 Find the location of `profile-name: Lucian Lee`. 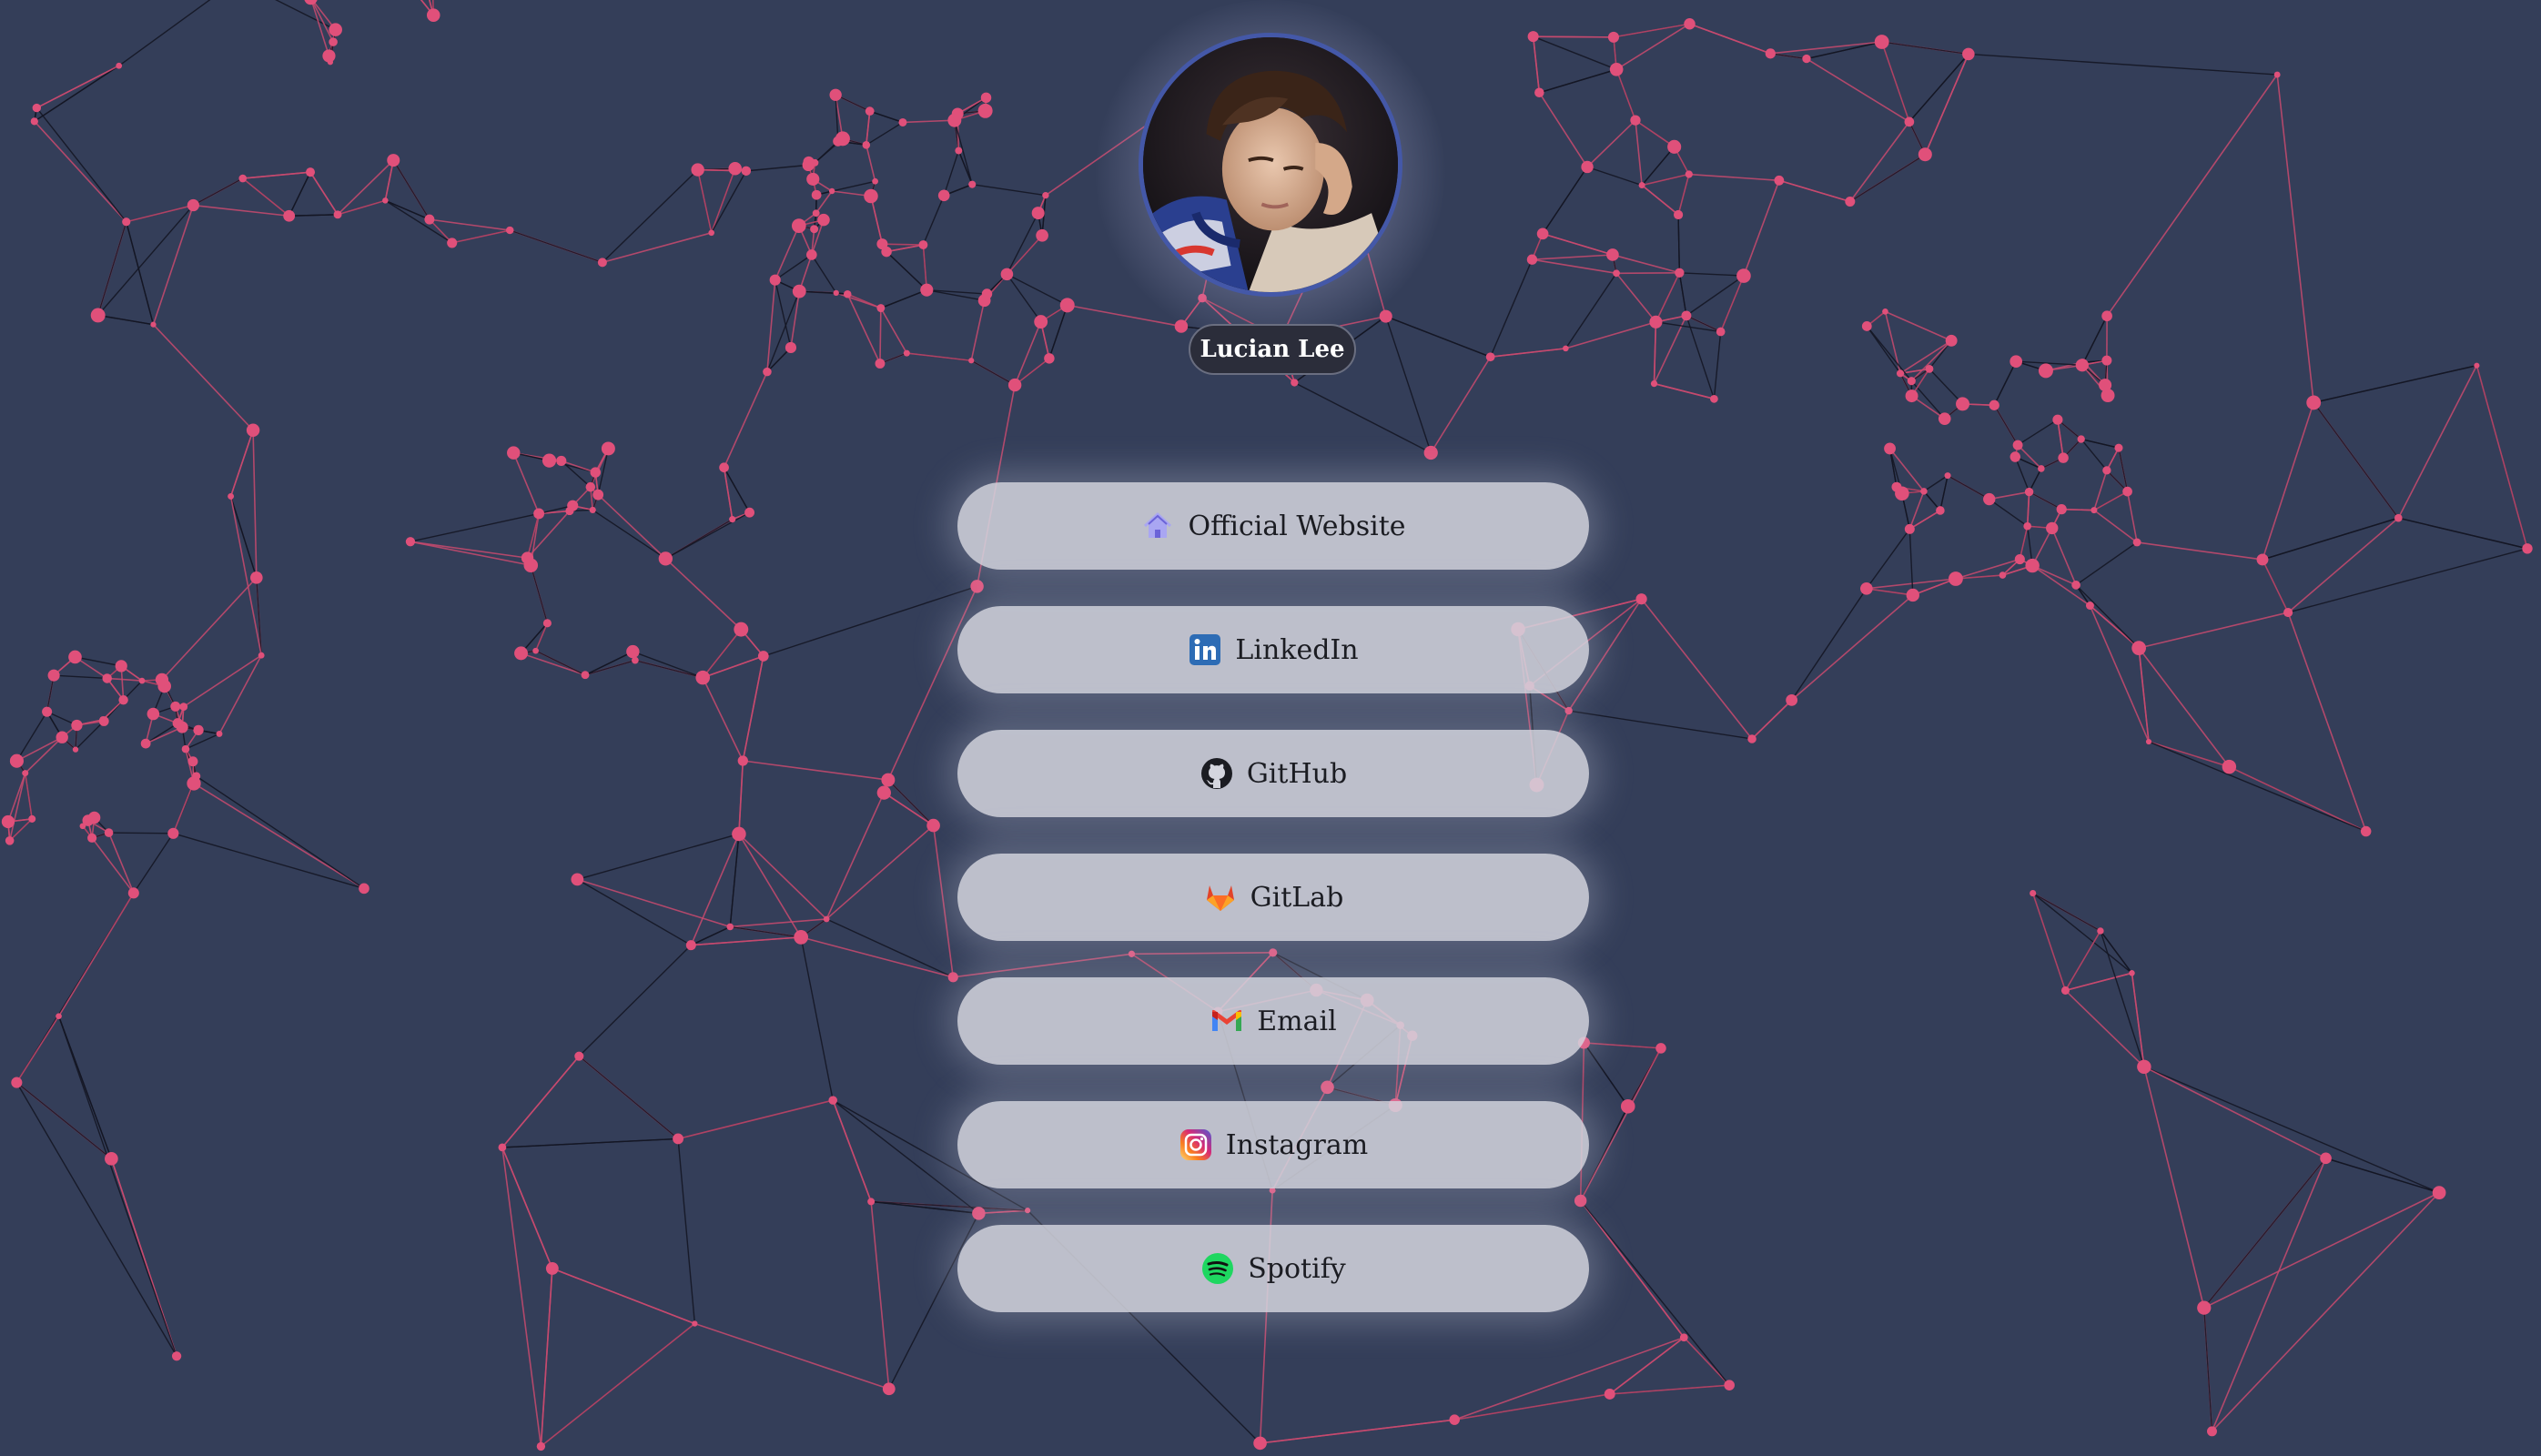

profile-name: Lucian Lee is located at coordinates (1272, 349).